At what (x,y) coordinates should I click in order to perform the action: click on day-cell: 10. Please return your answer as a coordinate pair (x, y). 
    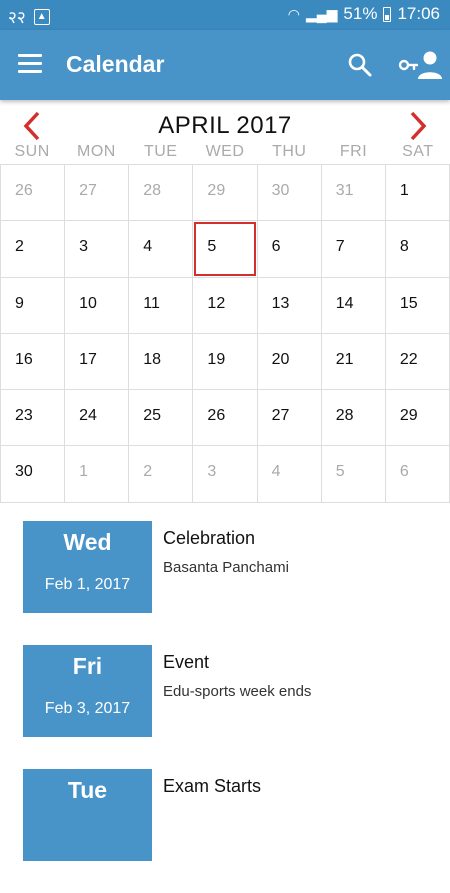
    Looking at the image, I should click on (97, 305).